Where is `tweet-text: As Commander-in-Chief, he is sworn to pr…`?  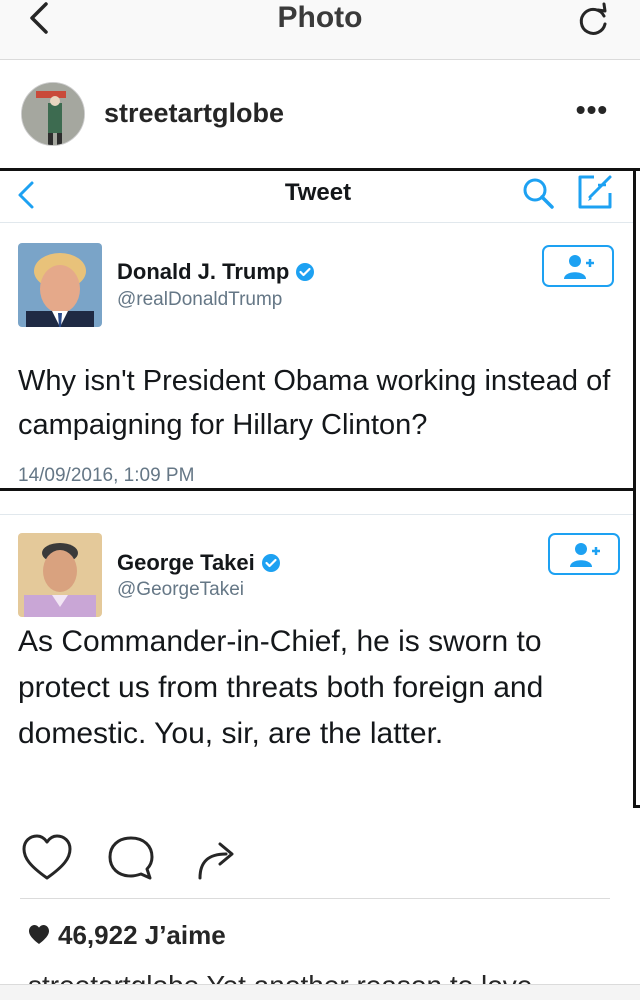 tweet-text: As Commander-in-Chief, he is sworn to pr… is located at coordinates (281, 687).